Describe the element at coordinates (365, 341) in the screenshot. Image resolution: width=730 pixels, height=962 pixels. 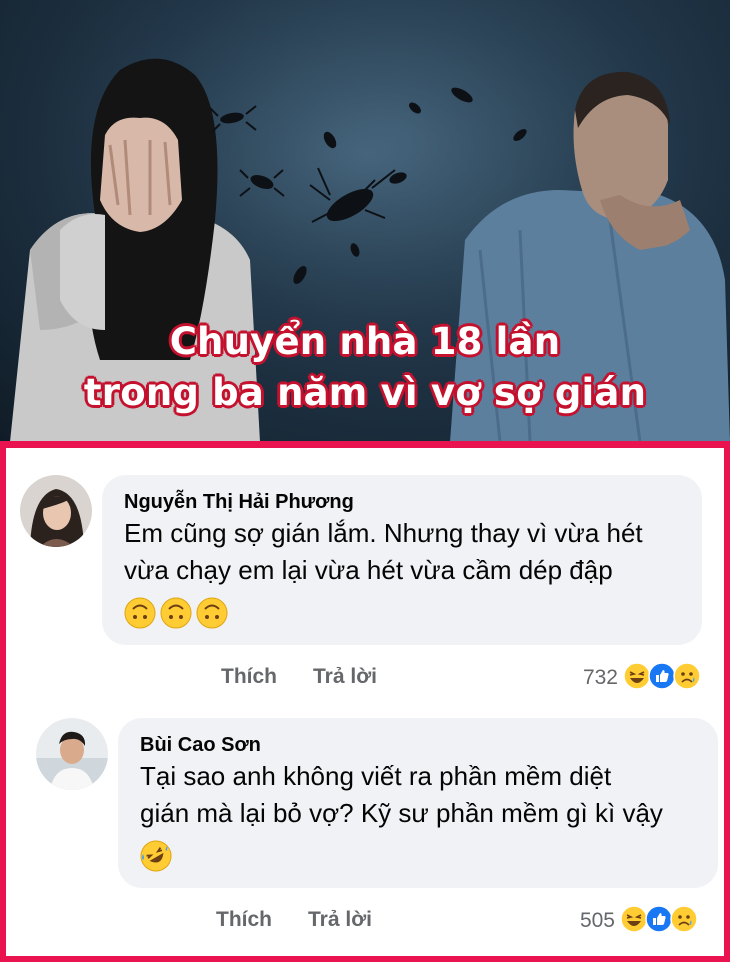
I see `headline-line-1: Chuyển nhà 18 lần` at that location.